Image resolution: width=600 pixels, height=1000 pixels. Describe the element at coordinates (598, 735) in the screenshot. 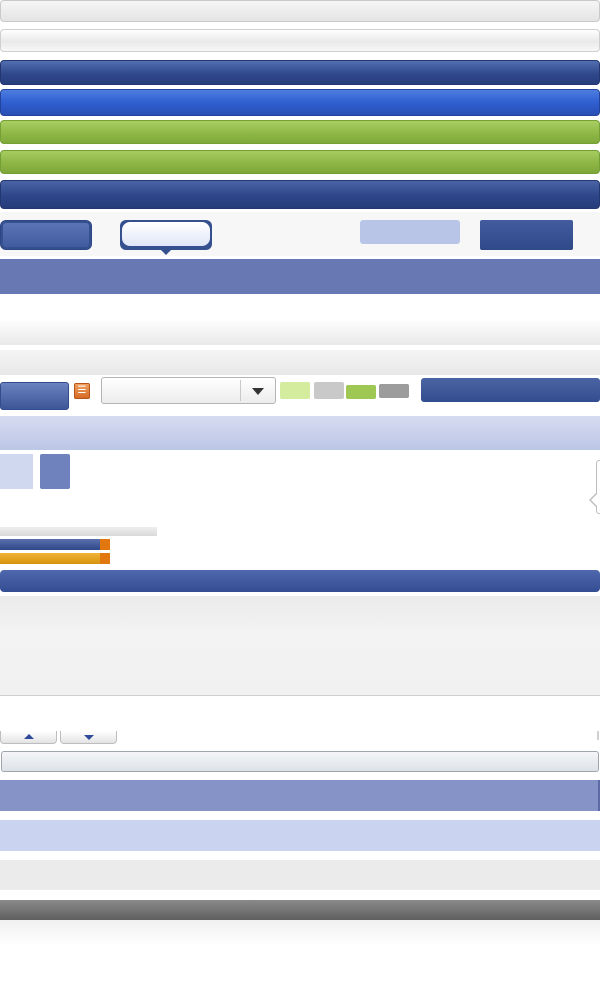

I see `divider-mark` at that location.